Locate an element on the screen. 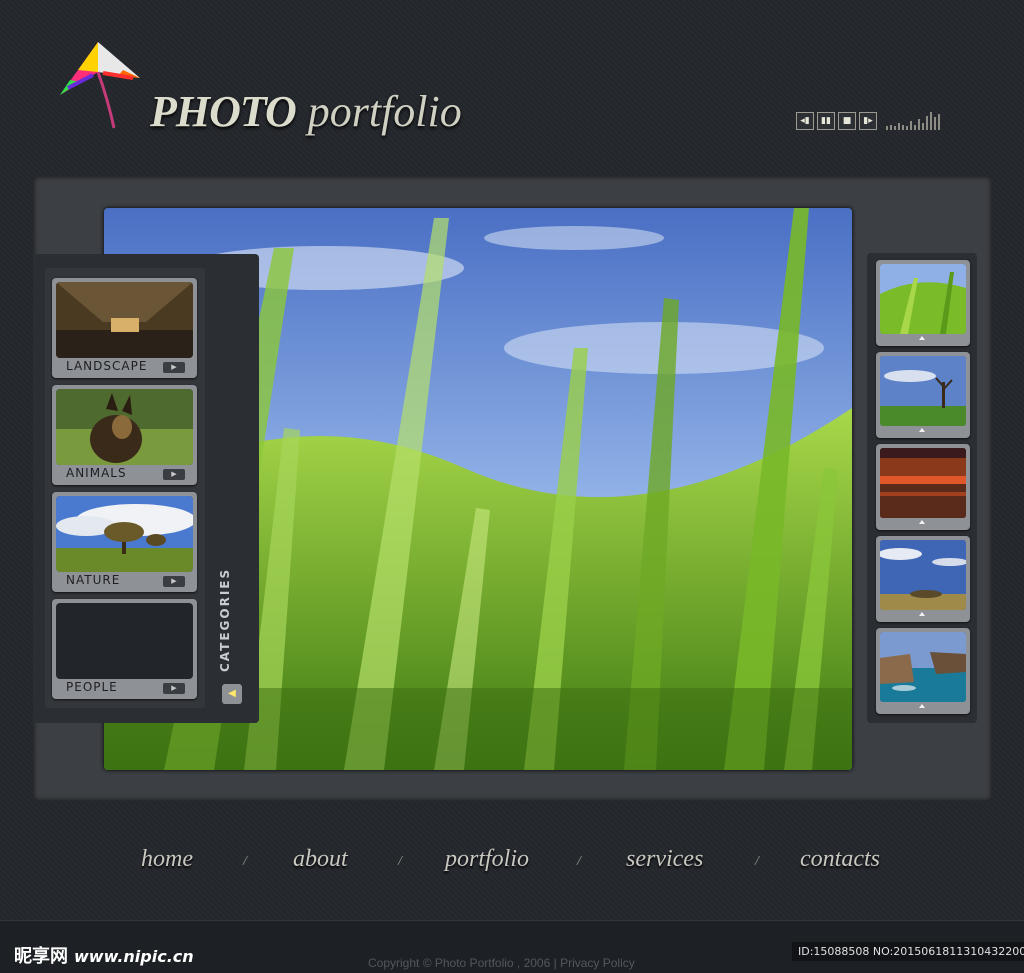 This screenshot has width=1024, height=973. watermark-site: 昵享网 is located at coordinates (41, 956).